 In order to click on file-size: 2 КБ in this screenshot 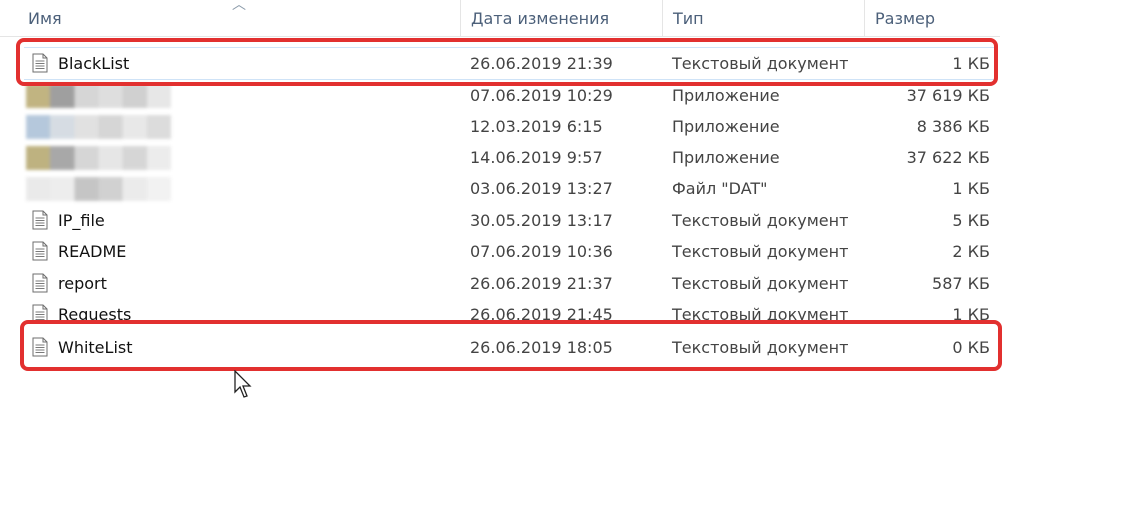, I will do `click(971, 251)`.